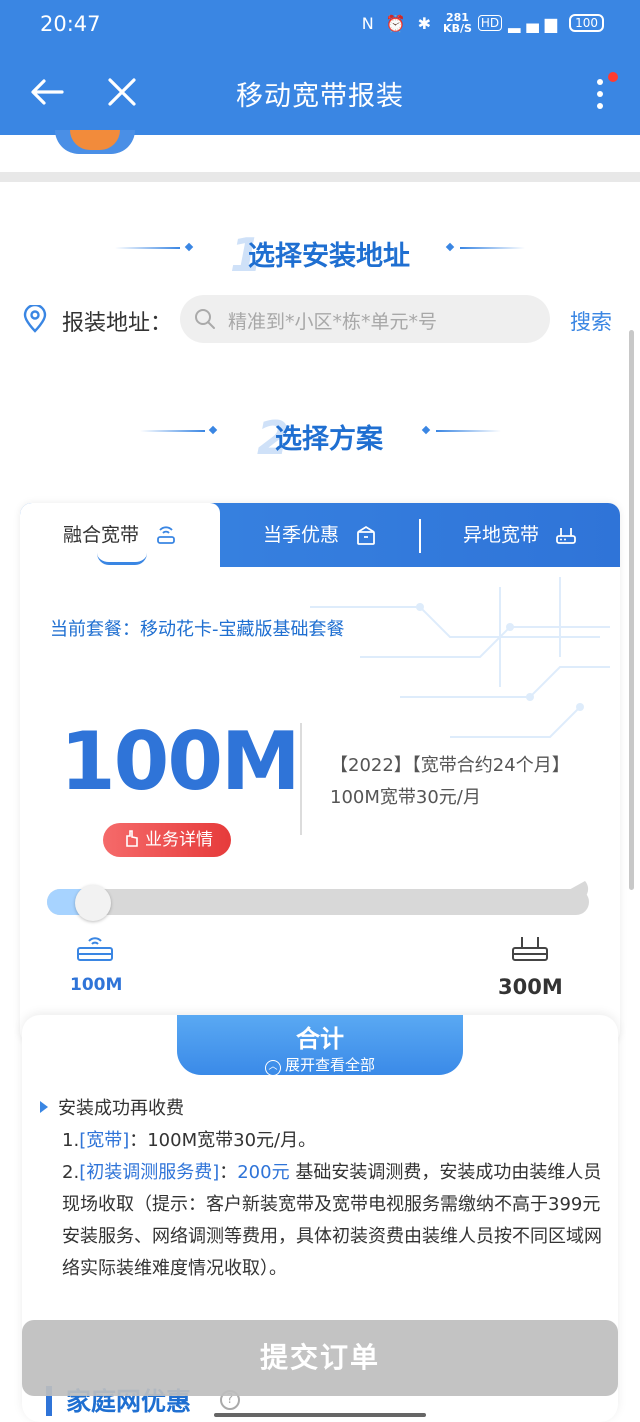  I want to click on plan-tabs: 融合宽带 当季优惠 异地宽带, so click(320, 535).